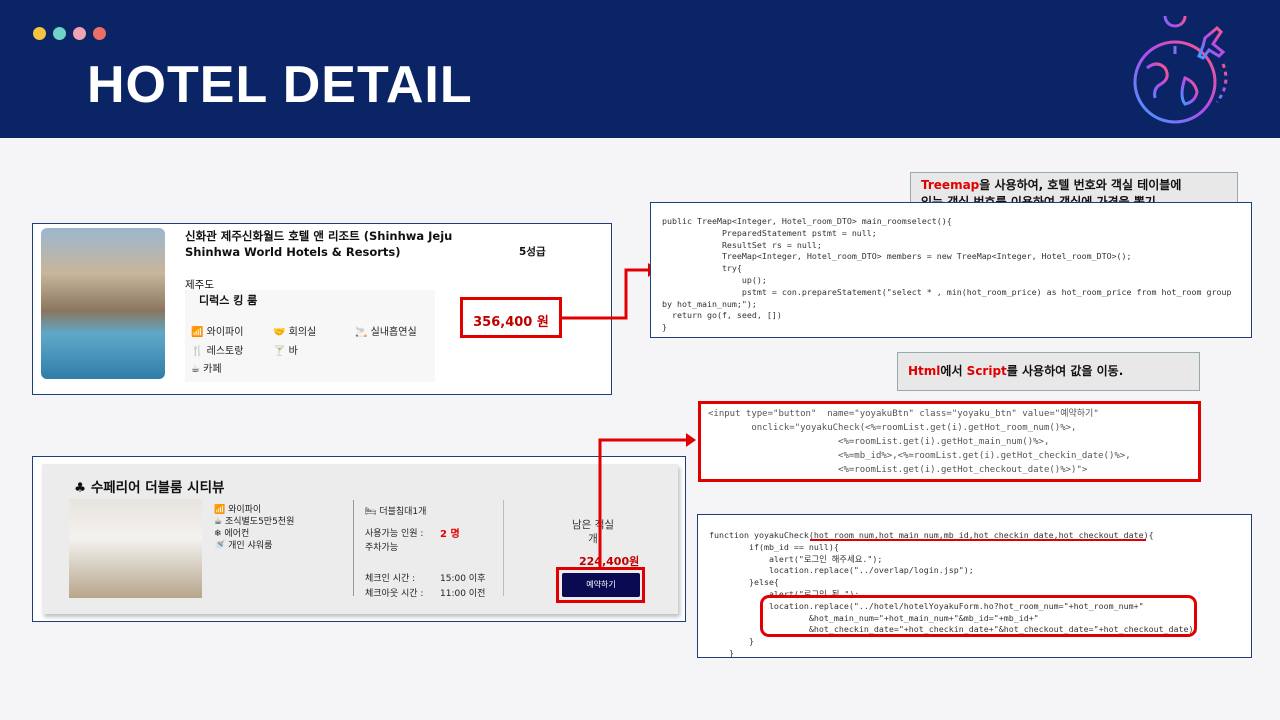  I want to click on bed-icon: 🛏, so click(371, 512).